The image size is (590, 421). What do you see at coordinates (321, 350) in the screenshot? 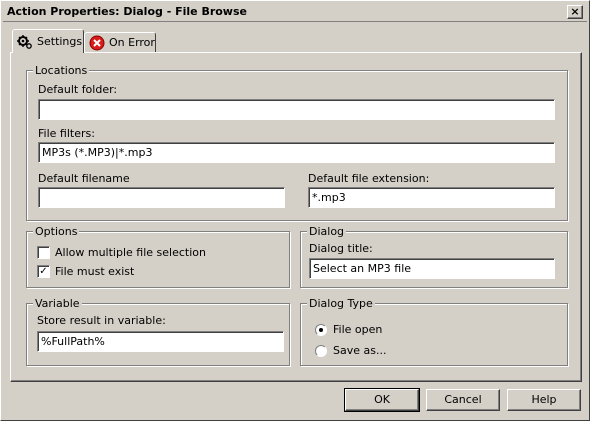
I see `save-as-radio-dot` at bounding box center [321, 350].